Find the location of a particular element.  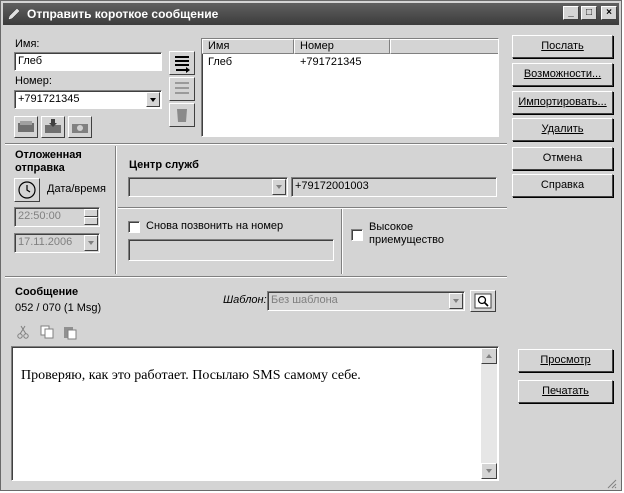

help-button: Справка is located at coordinates (562, 185).